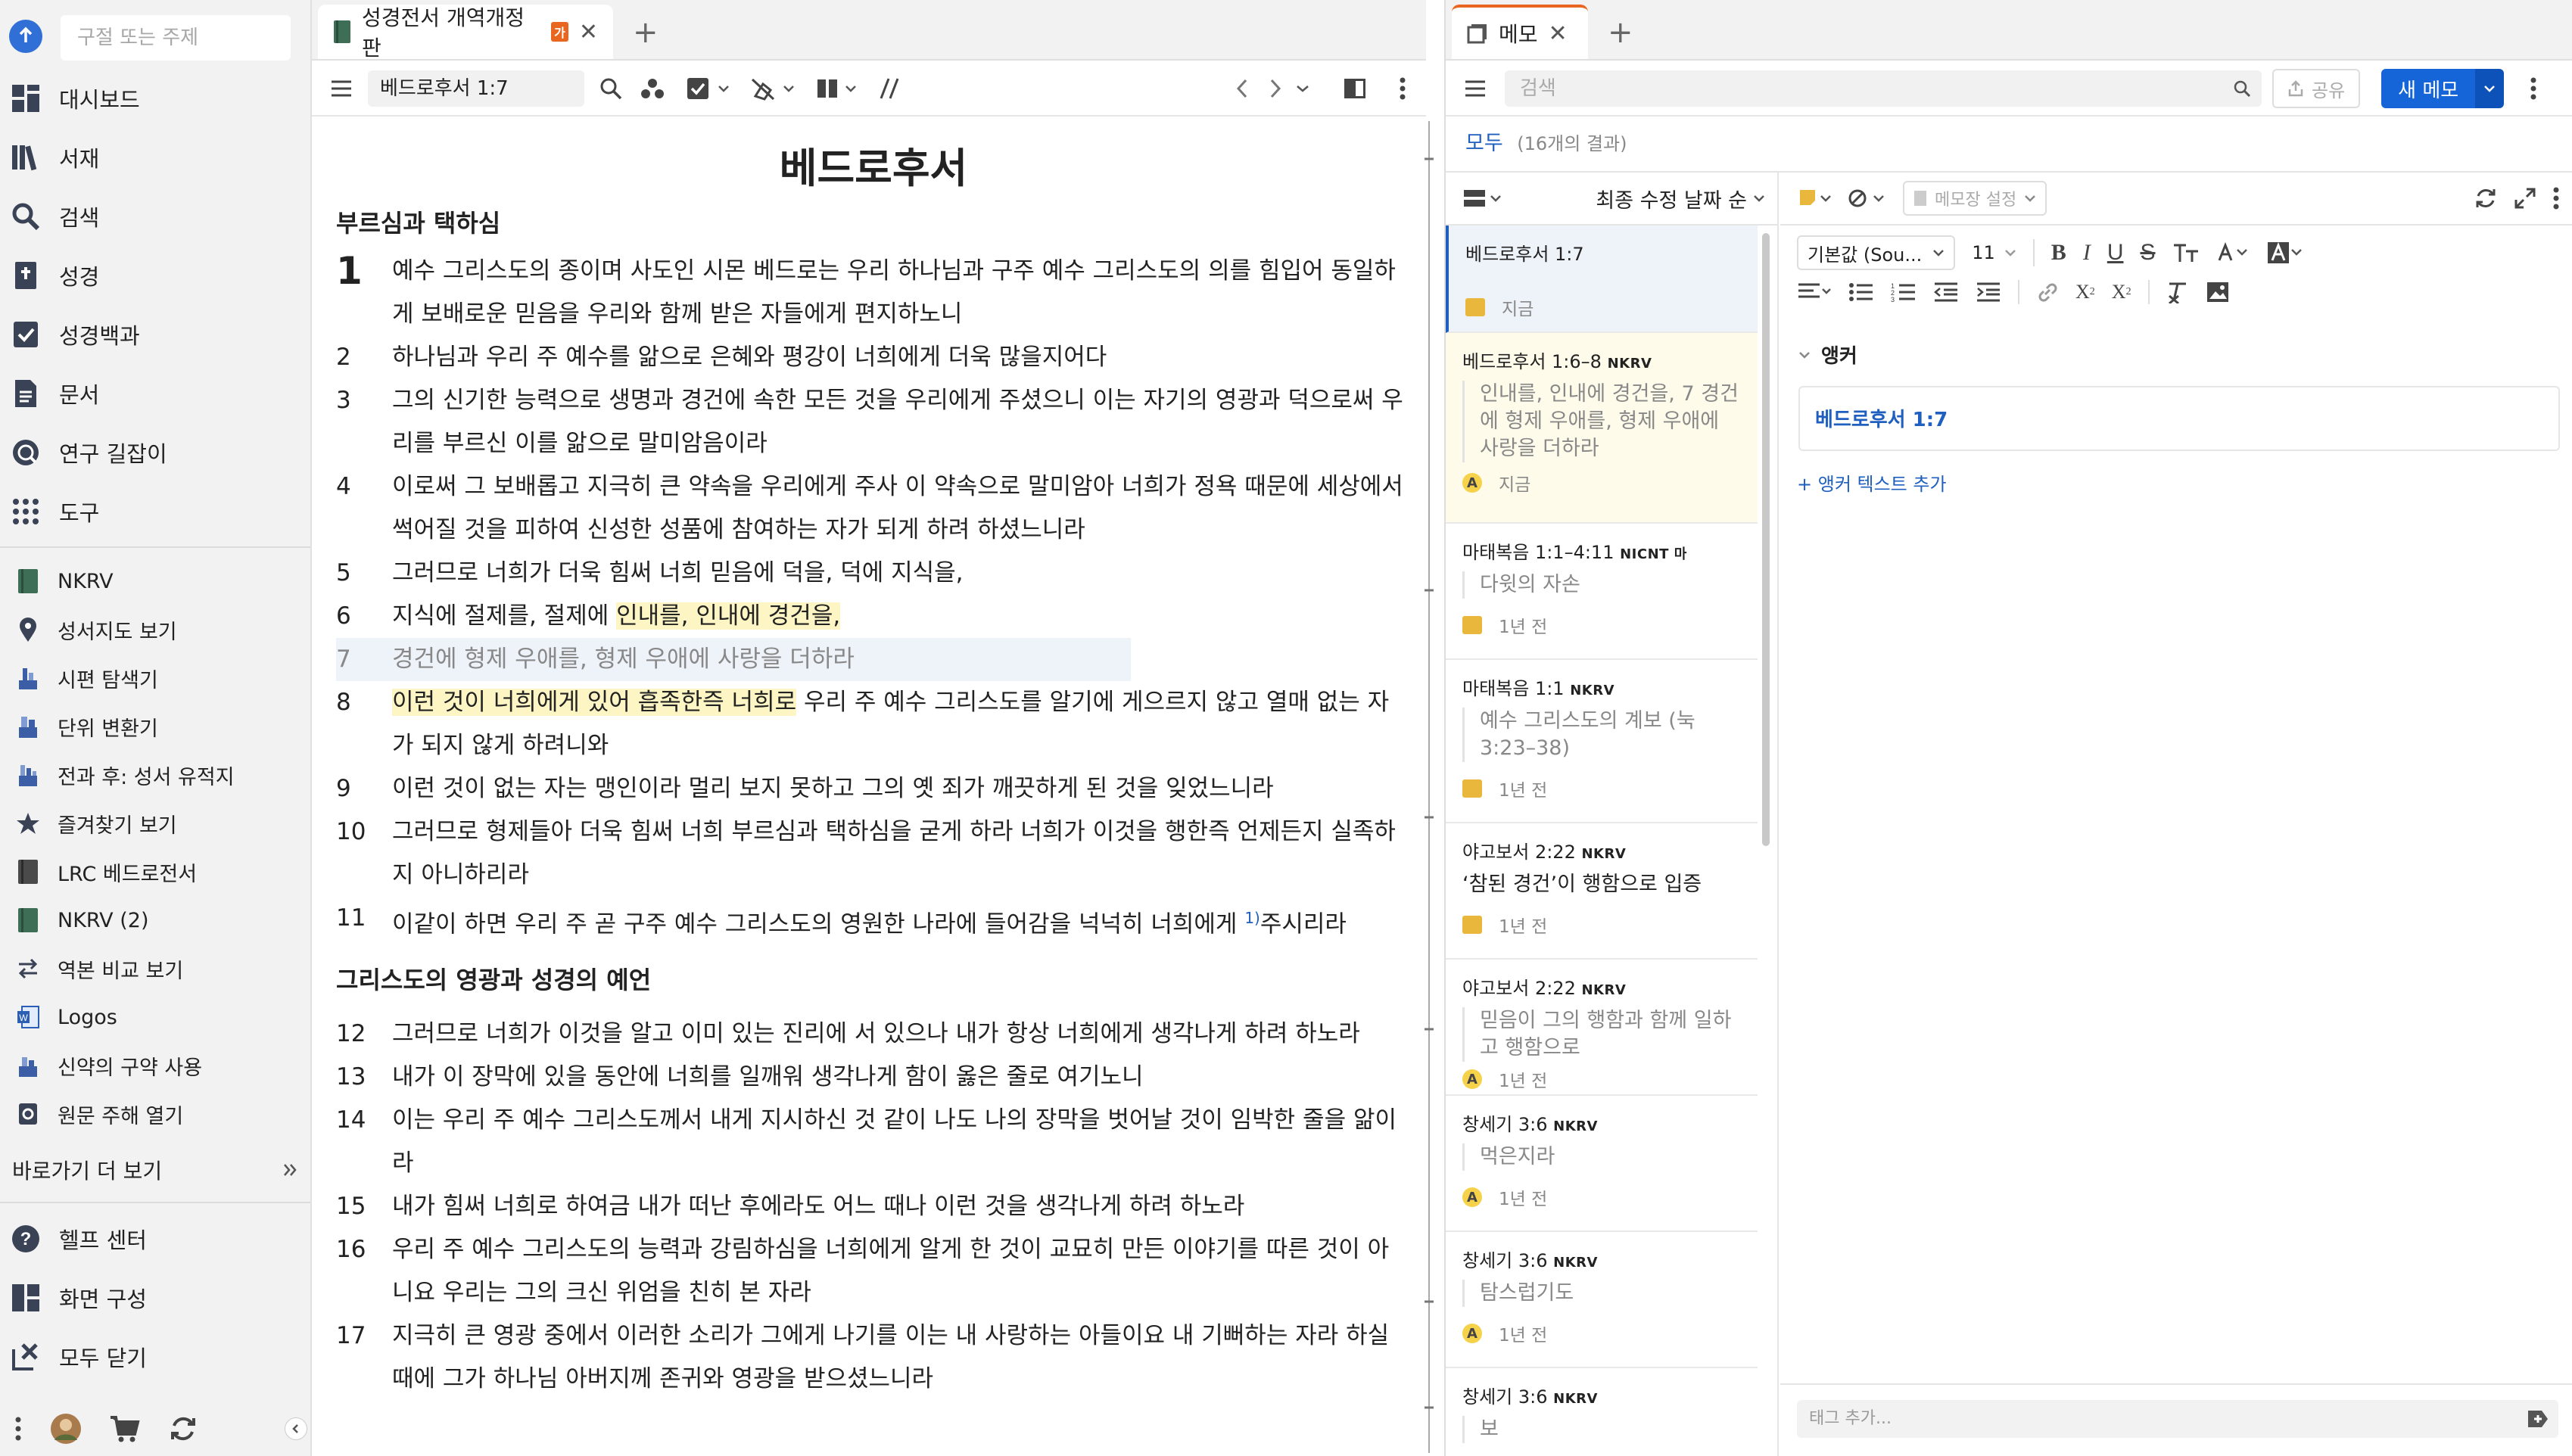 The height and width of the screenshot is (1456, 2572). What do you see at coordinates (873, 616) in the screenshot?
I see `verse: 6 지식에 절제를, 절제에 인내를, 인내에 경건을,` at bounding box center [873, 616].